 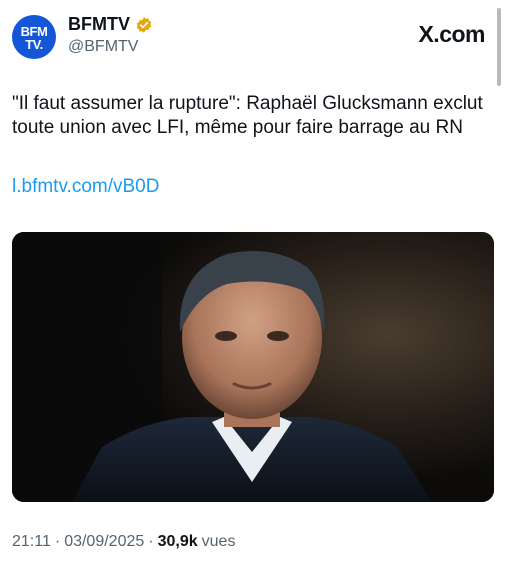 I want to click on verified-badge-icon, so click(x=144, y=24).